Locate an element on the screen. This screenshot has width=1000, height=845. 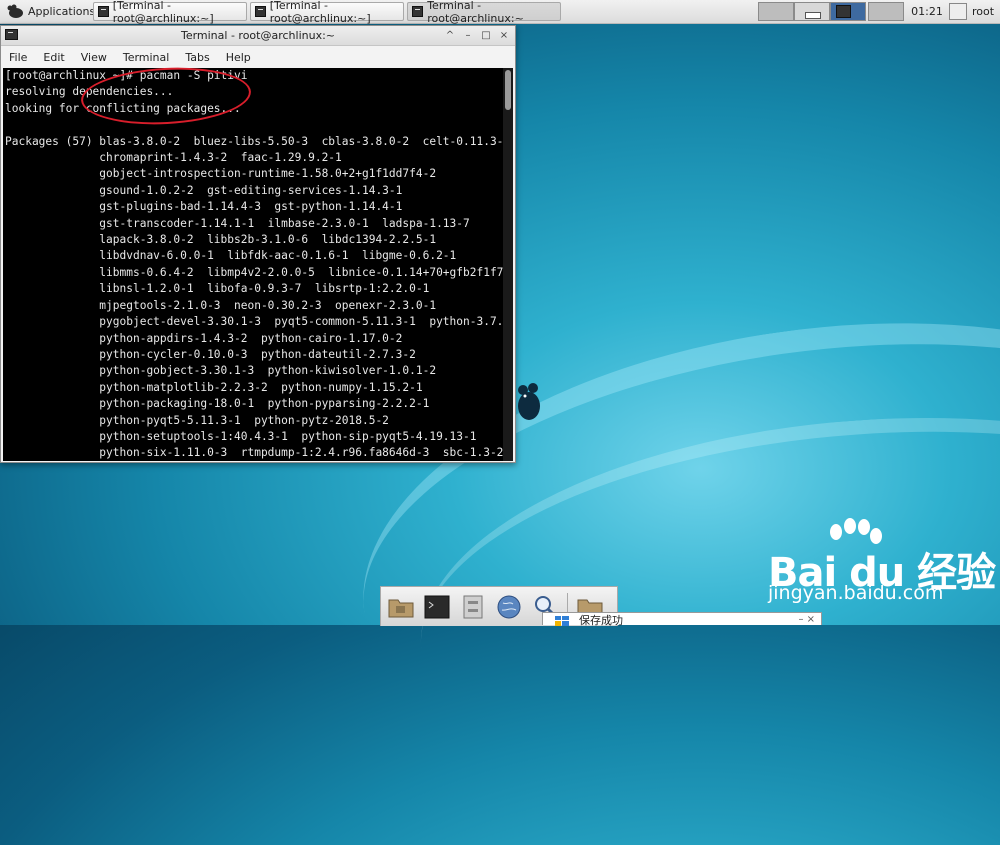
web-browser-icon is located at coordinates (509, 607).